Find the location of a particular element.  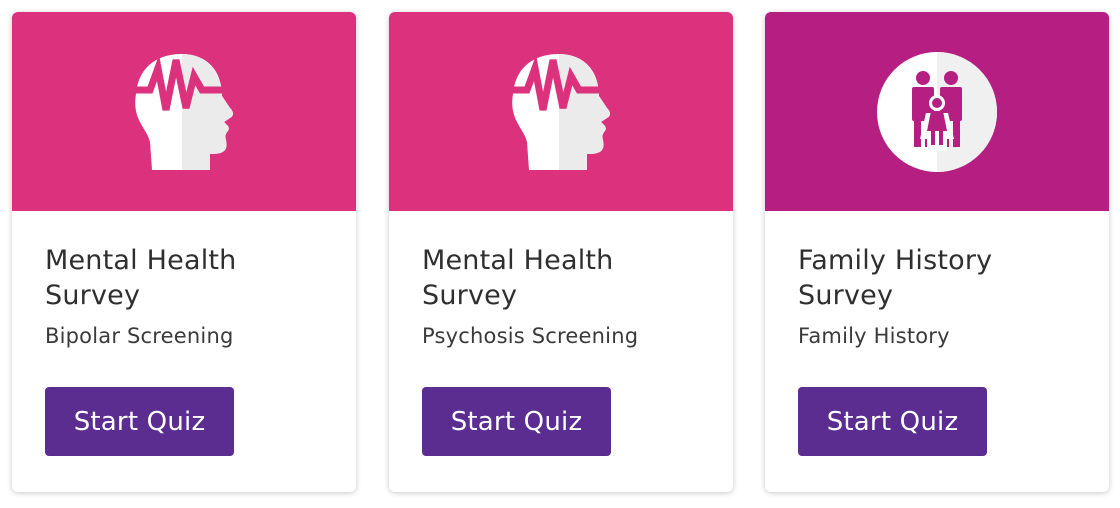

card-subtitle: Psychosis Screening is located at coordinates (530, 336).